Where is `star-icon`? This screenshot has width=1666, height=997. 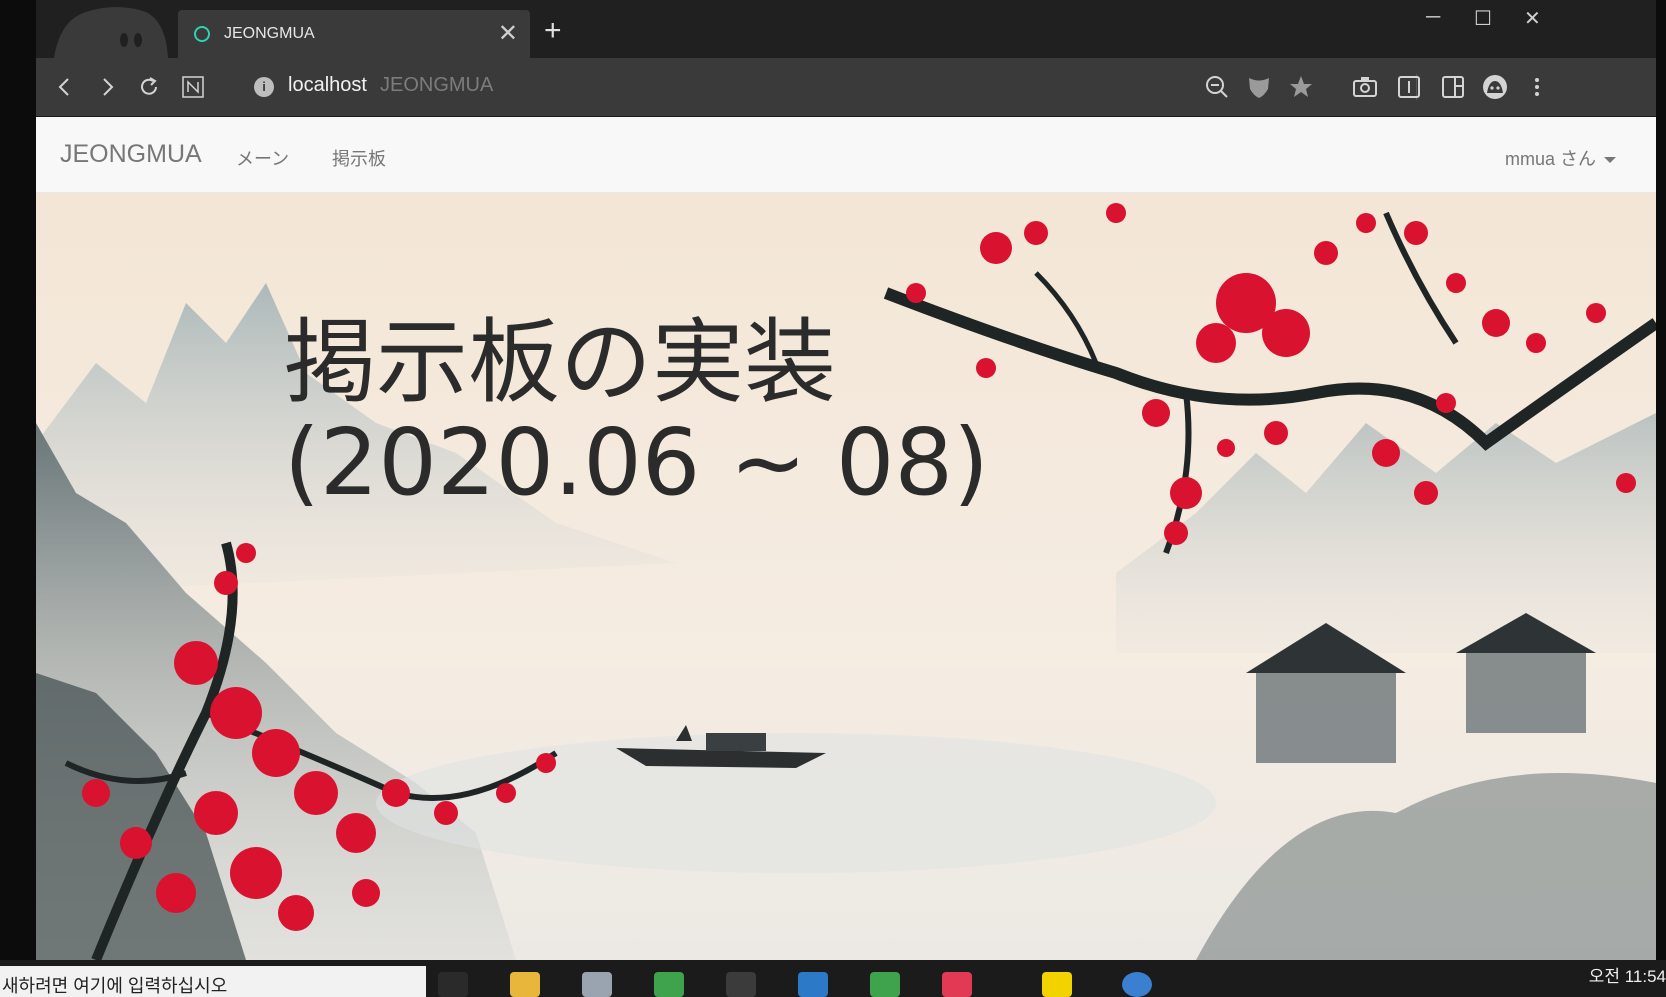
star-icon is located at coordinates (1301, 86).